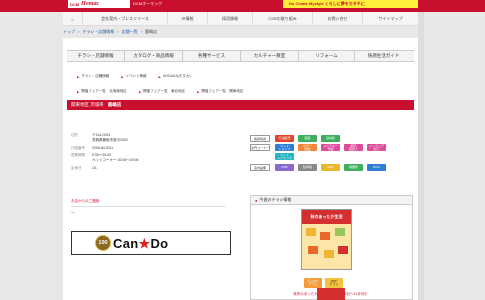 The width and height of the screenshot is (485, 300). I want to click on svc-tag-icon: 網戸 張替え, so click(353, 147).